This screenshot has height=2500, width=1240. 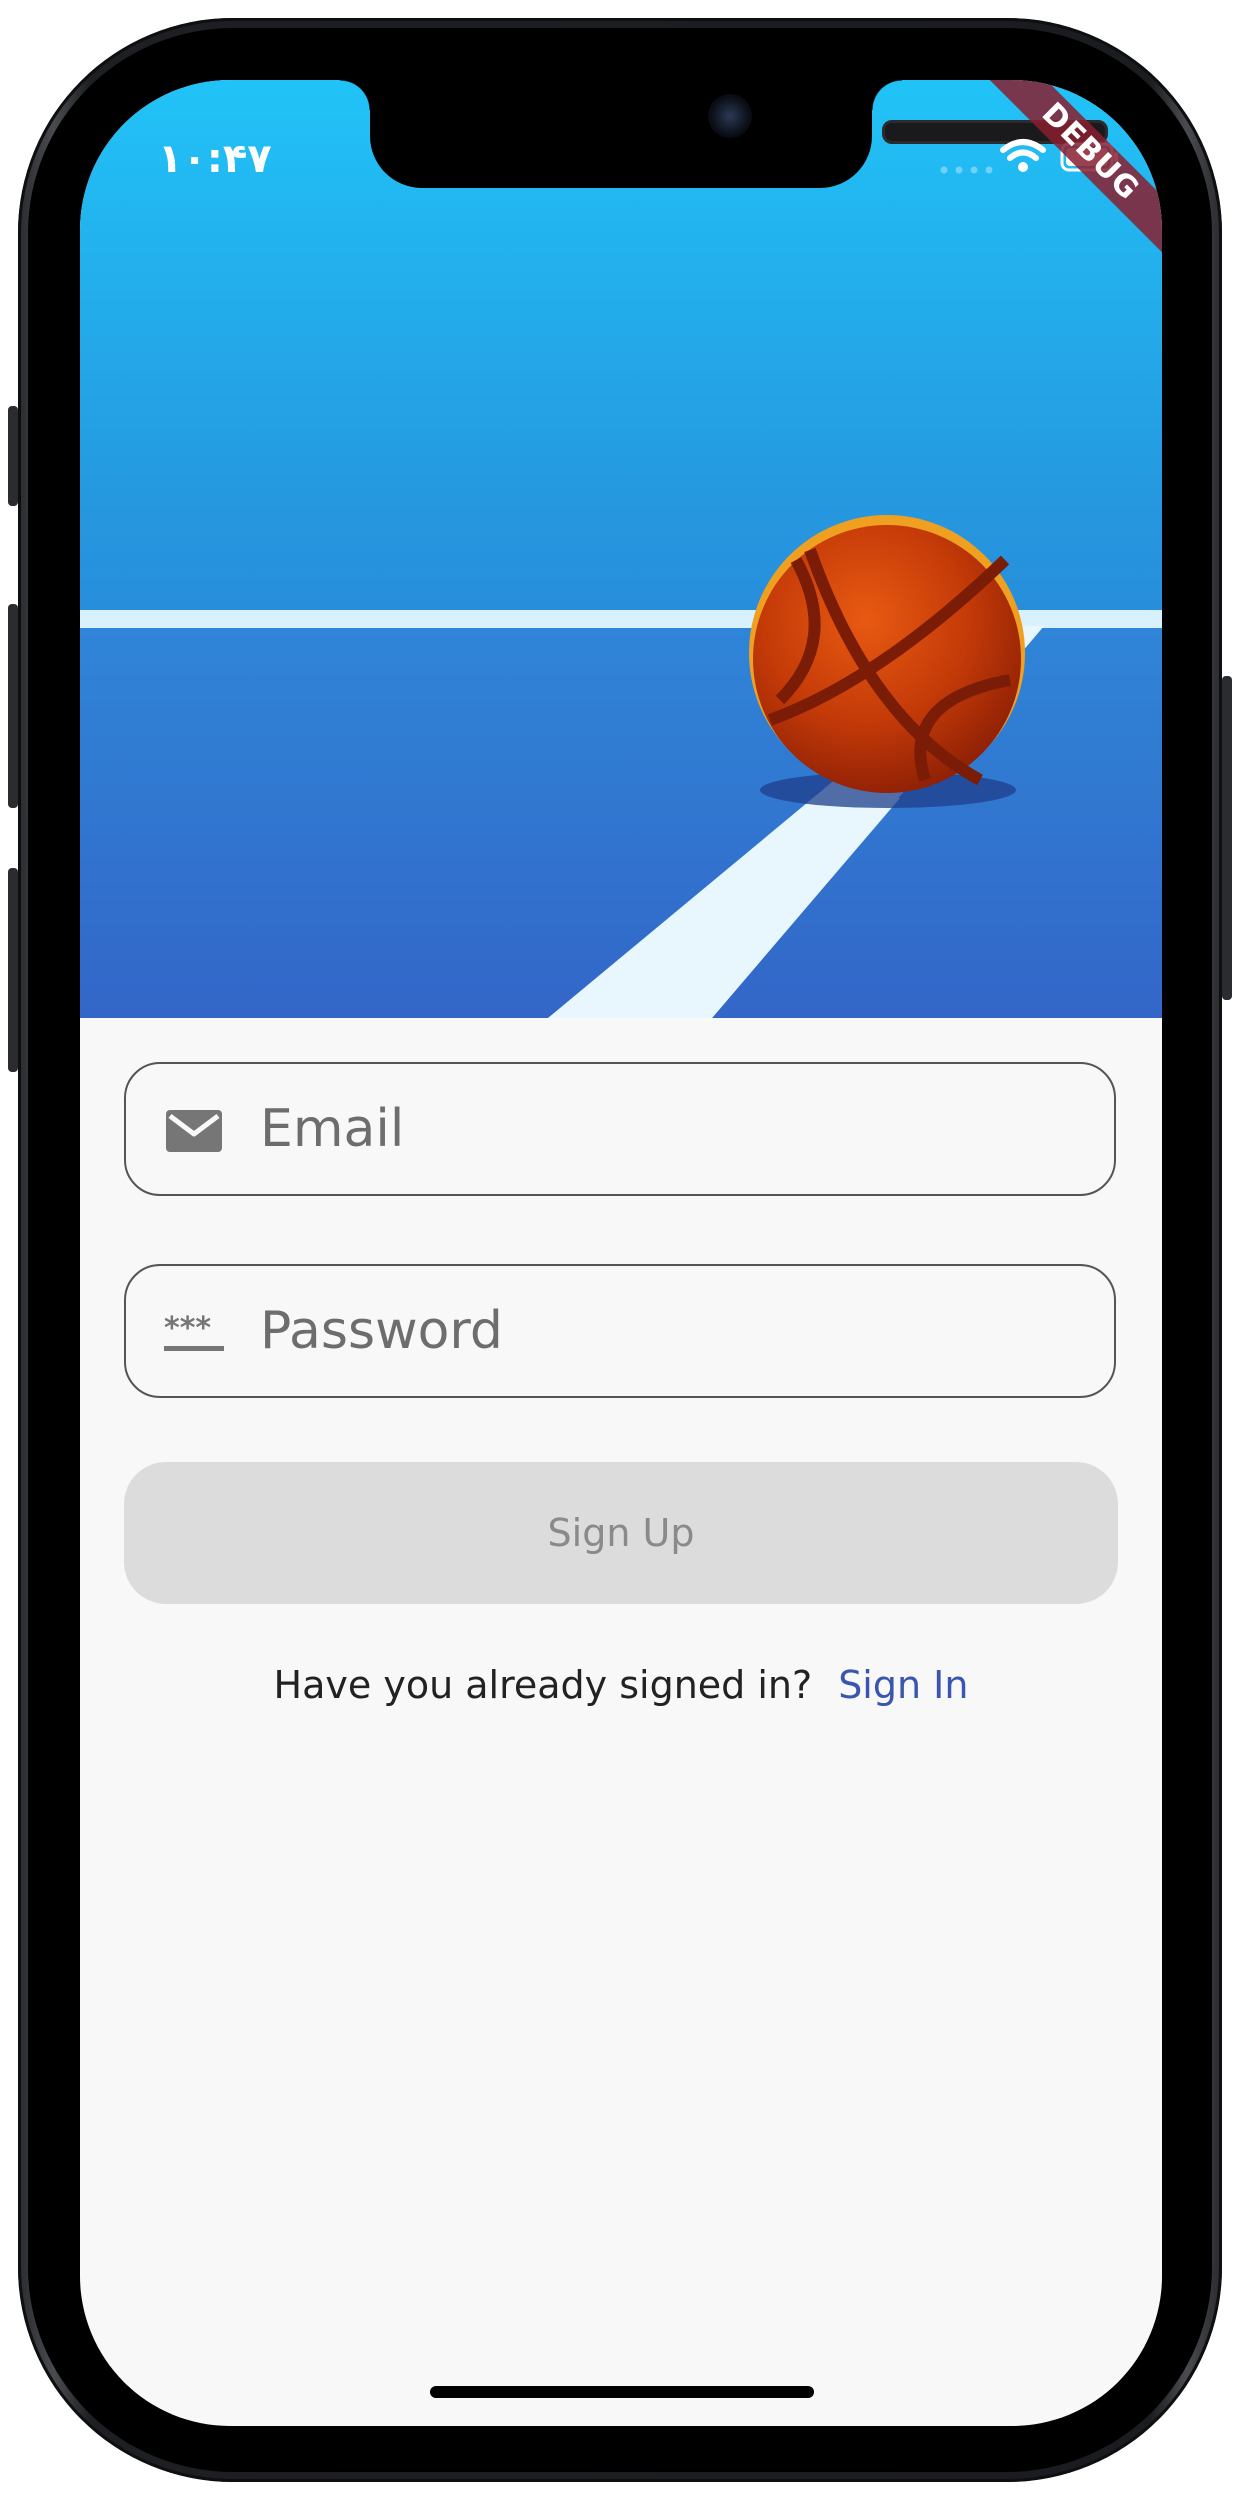 I want to click on password-field: ***, so click(x=620, y=1331).